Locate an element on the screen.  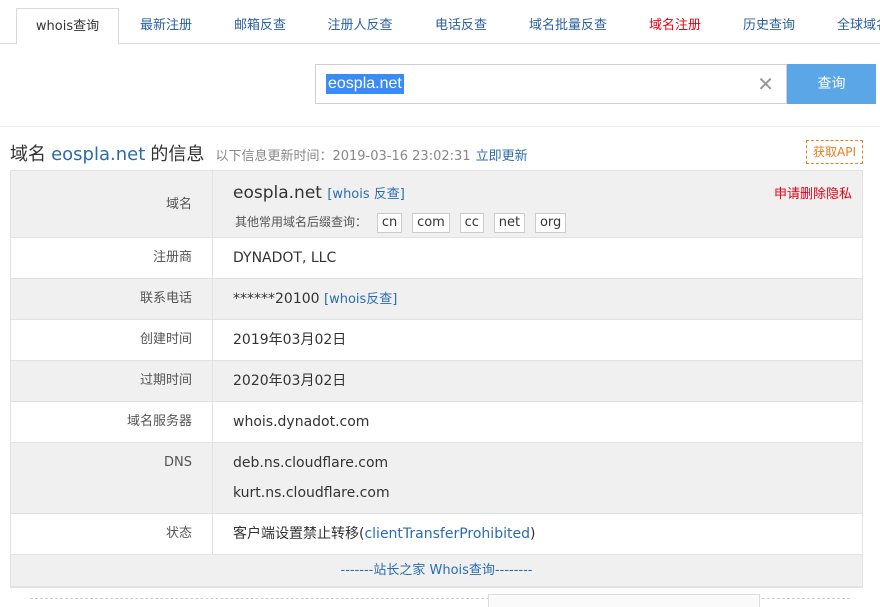
status-suffix: ) is located at coordinates (532, 534).